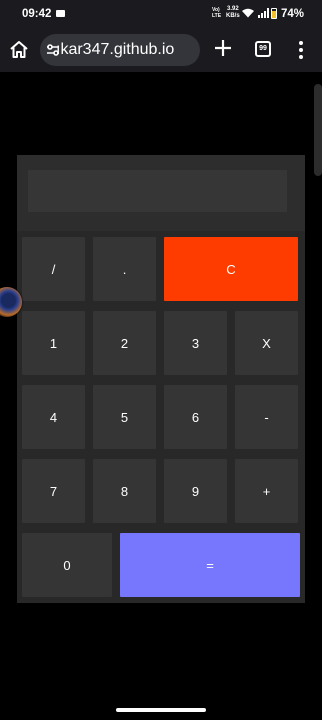  I want to click on battery-icon, so click(274, 13).